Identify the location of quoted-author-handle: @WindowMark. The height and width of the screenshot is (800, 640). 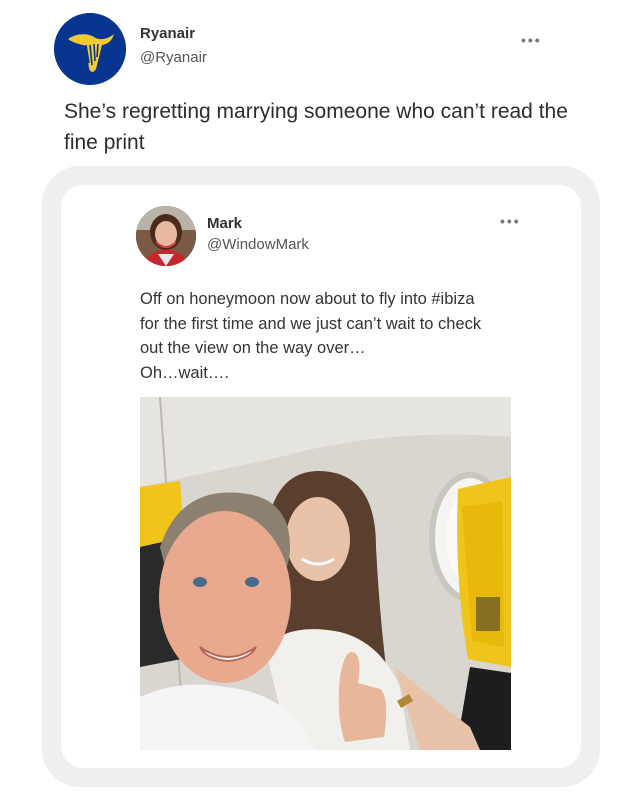
(258, 244).